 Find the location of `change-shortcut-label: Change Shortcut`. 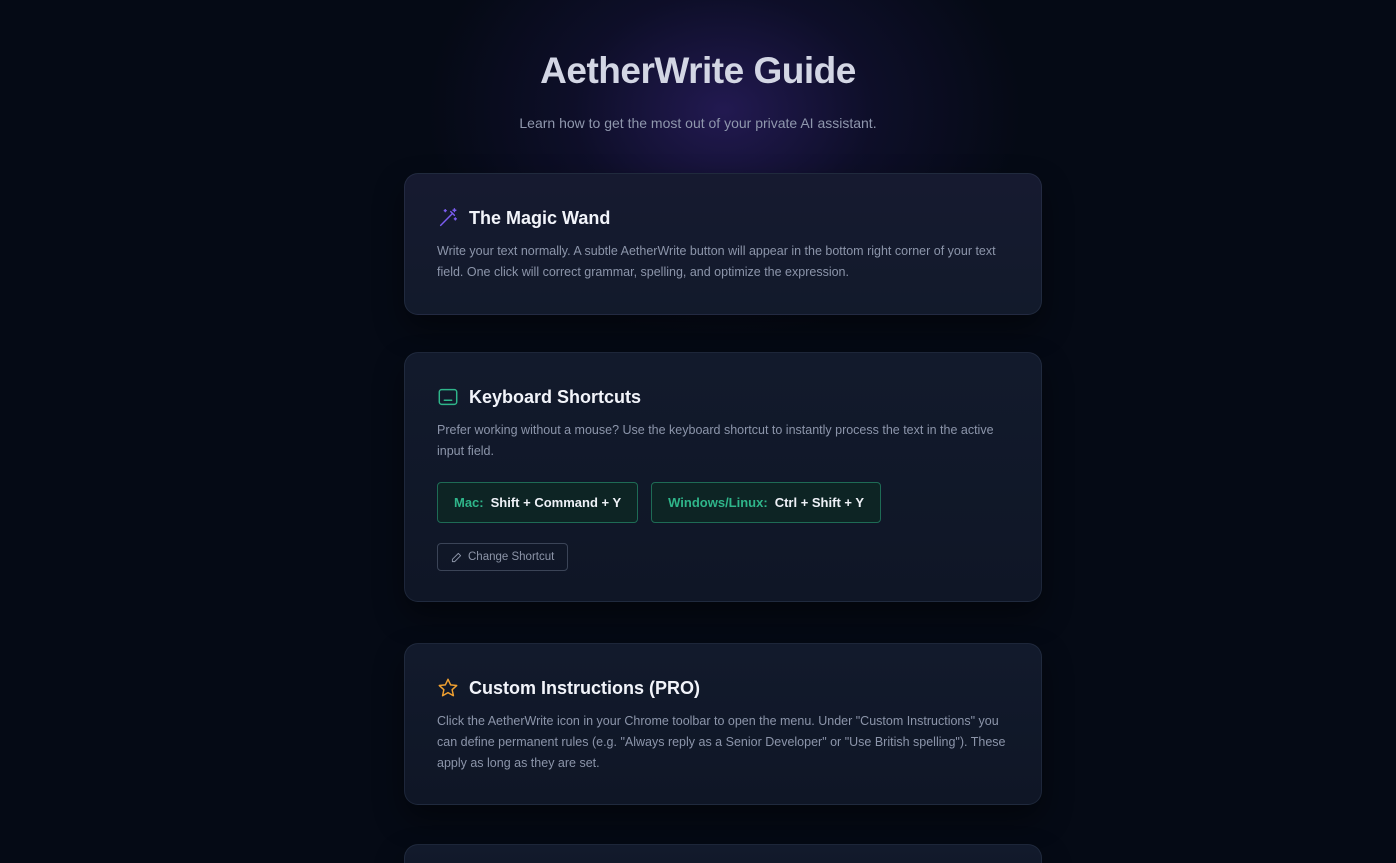

change-shortcut-label: Change Shortcut is located at coordinates (511, 557).